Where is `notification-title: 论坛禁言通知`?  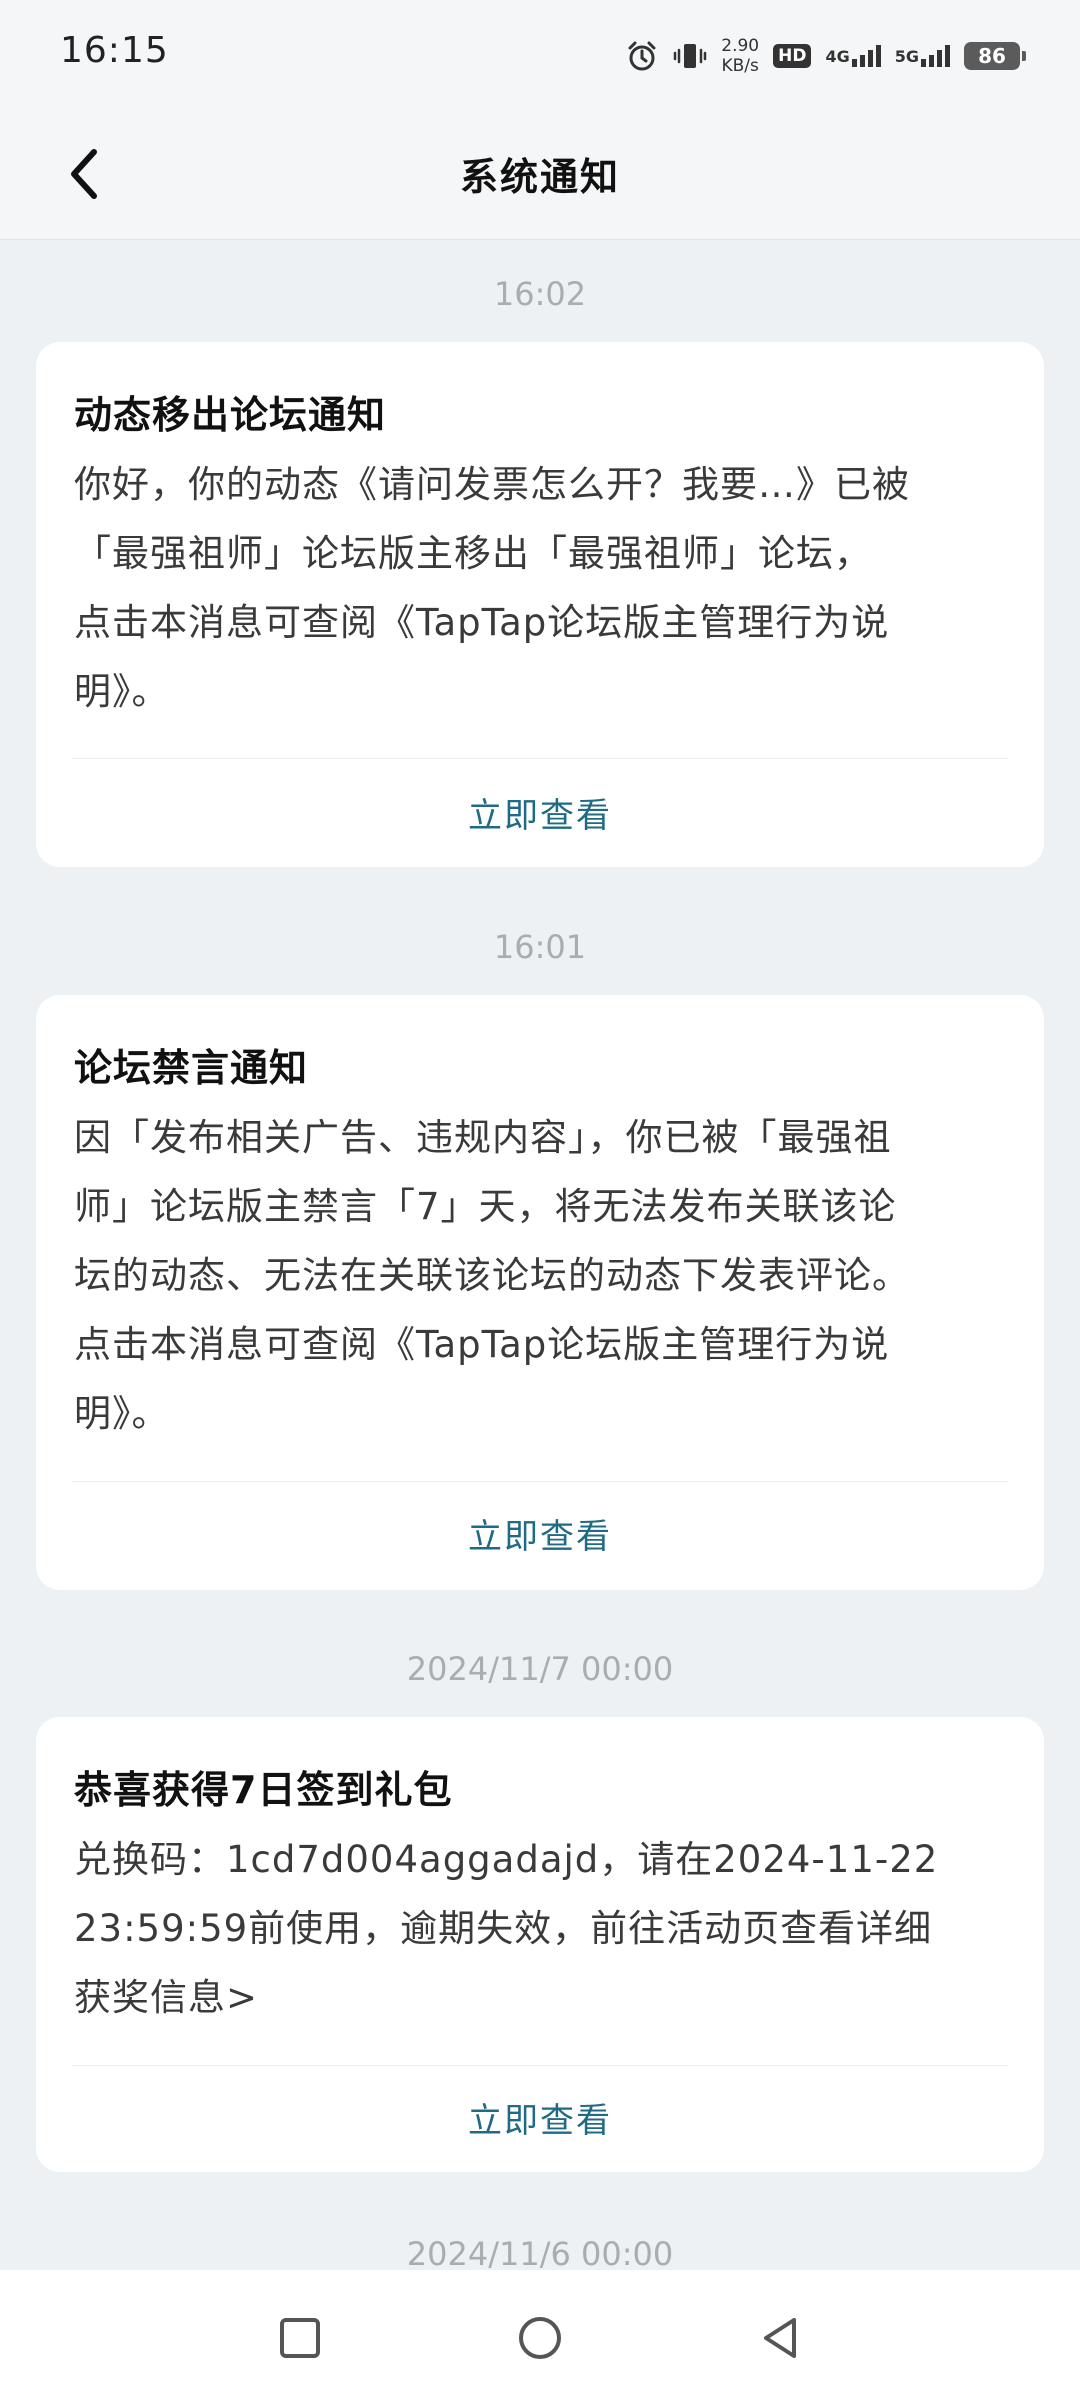
notification-title: 论坛禁言通知 is located at coordinates (191, 1068).